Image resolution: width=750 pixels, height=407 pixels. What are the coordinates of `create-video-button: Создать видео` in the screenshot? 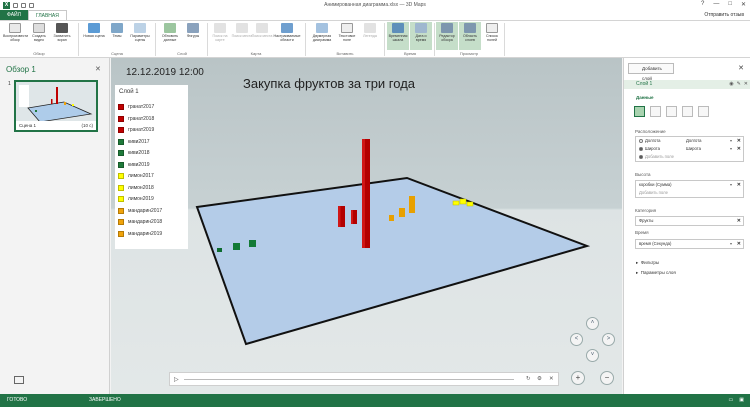 It's located at (39, 36).